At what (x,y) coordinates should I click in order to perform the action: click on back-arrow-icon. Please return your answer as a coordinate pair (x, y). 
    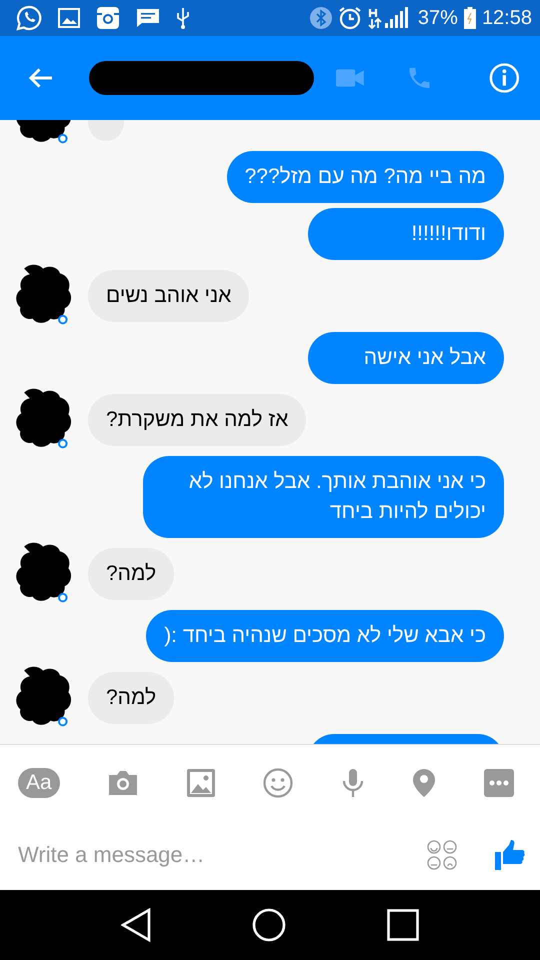
    Looking at the image, I should click on (40, 78).